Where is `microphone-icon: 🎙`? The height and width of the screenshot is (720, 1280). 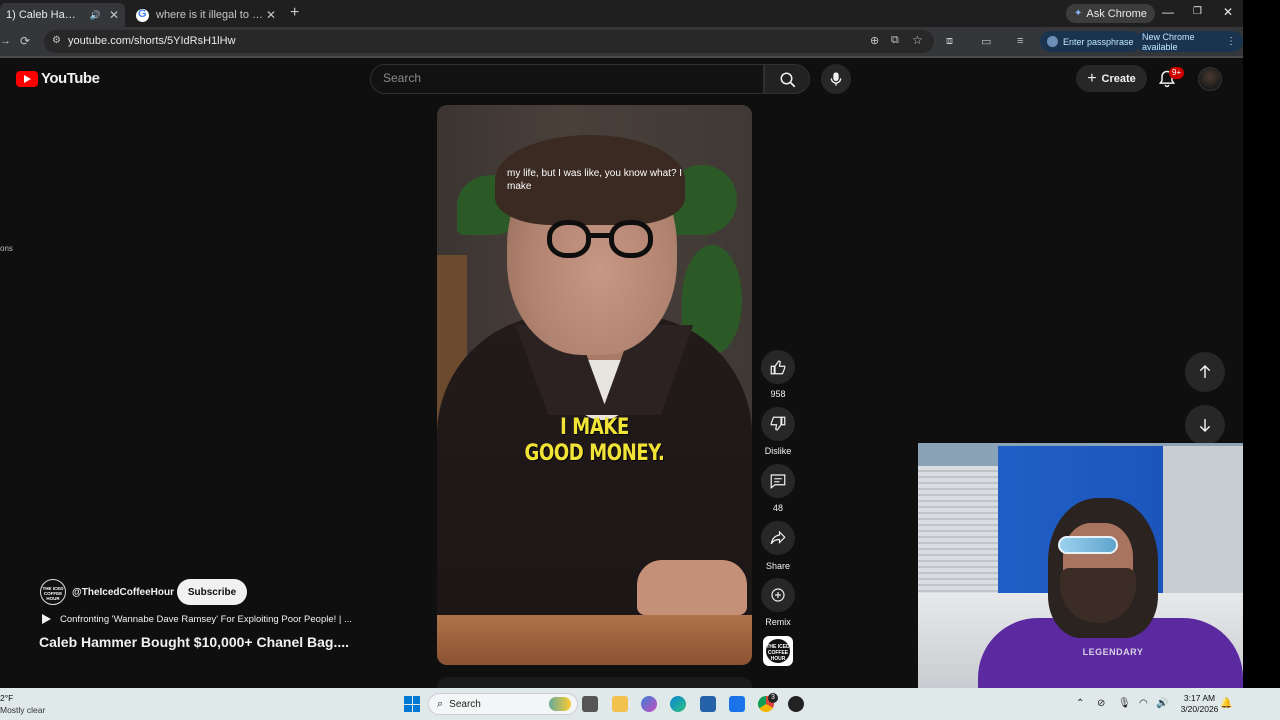
microphone-icon: 🎙 is located at coordinates (1124, 703).